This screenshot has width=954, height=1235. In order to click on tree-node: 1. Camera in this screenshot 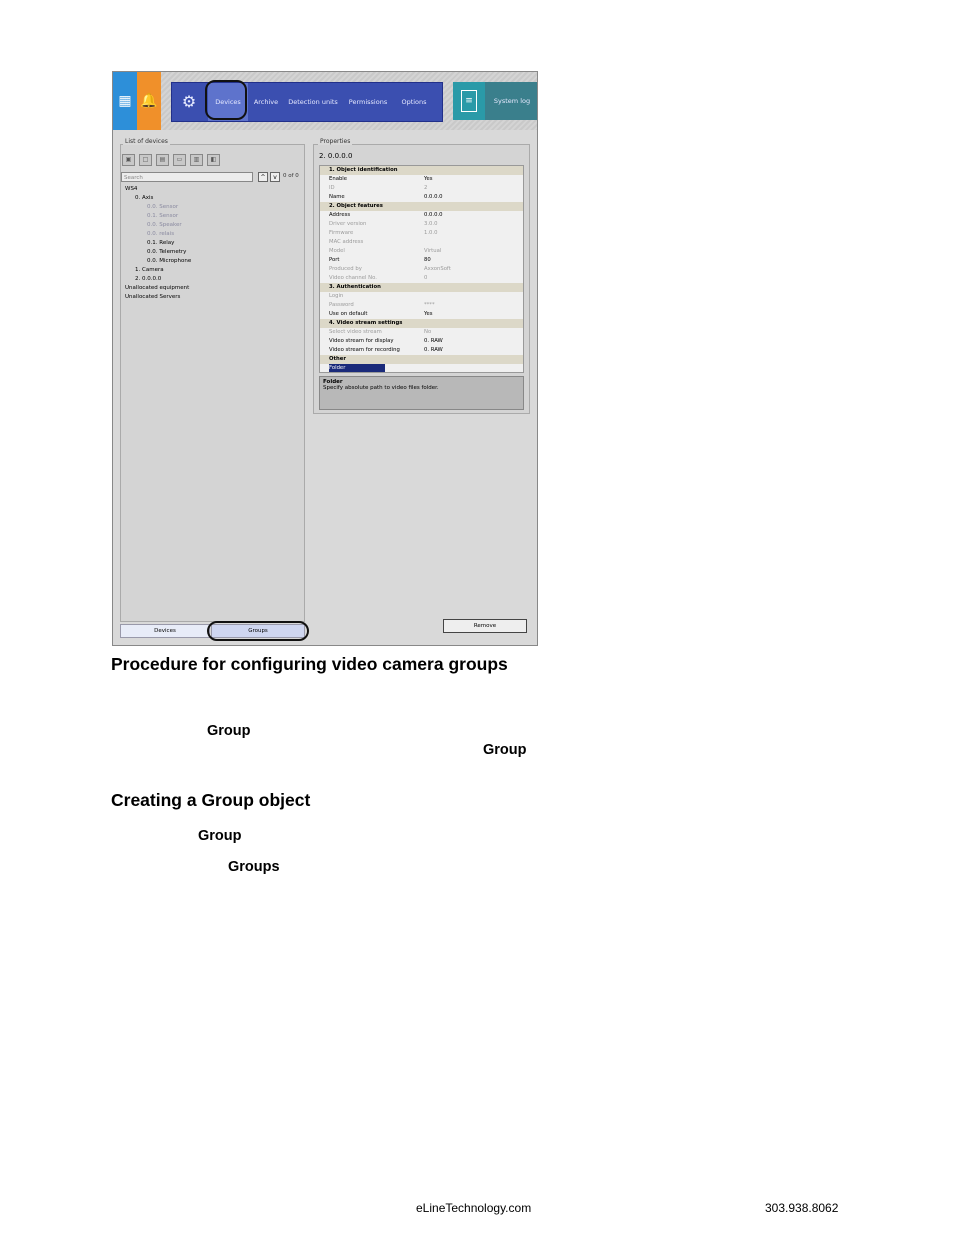, I will do `click(149, 270)`.